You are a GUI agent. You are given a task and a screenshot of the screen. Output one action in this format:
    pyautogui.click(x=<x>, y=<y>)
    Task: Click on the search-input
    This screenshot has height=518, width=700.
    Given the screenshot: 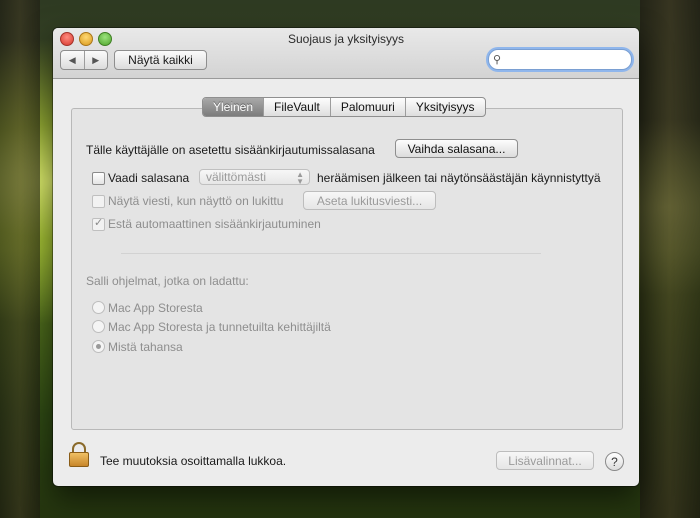 What is the action you would take?
    pyautogui.click(x=560, y=59)
    